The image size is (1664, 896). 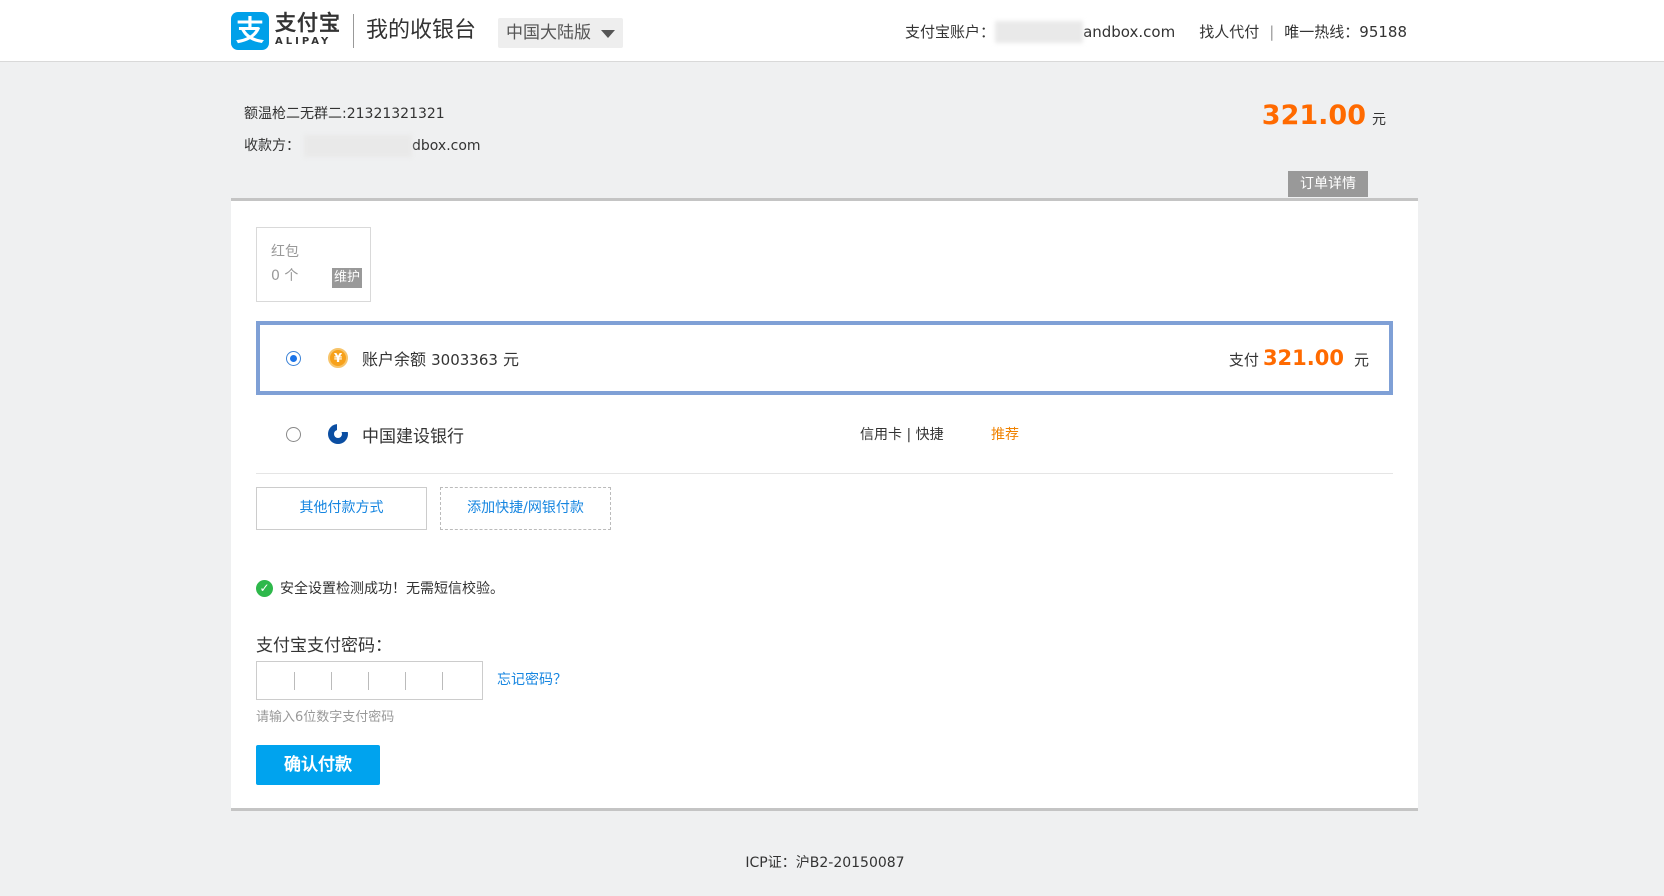 I want to click on pay-amount-value: 321.00, so click(x=1303, y=358).